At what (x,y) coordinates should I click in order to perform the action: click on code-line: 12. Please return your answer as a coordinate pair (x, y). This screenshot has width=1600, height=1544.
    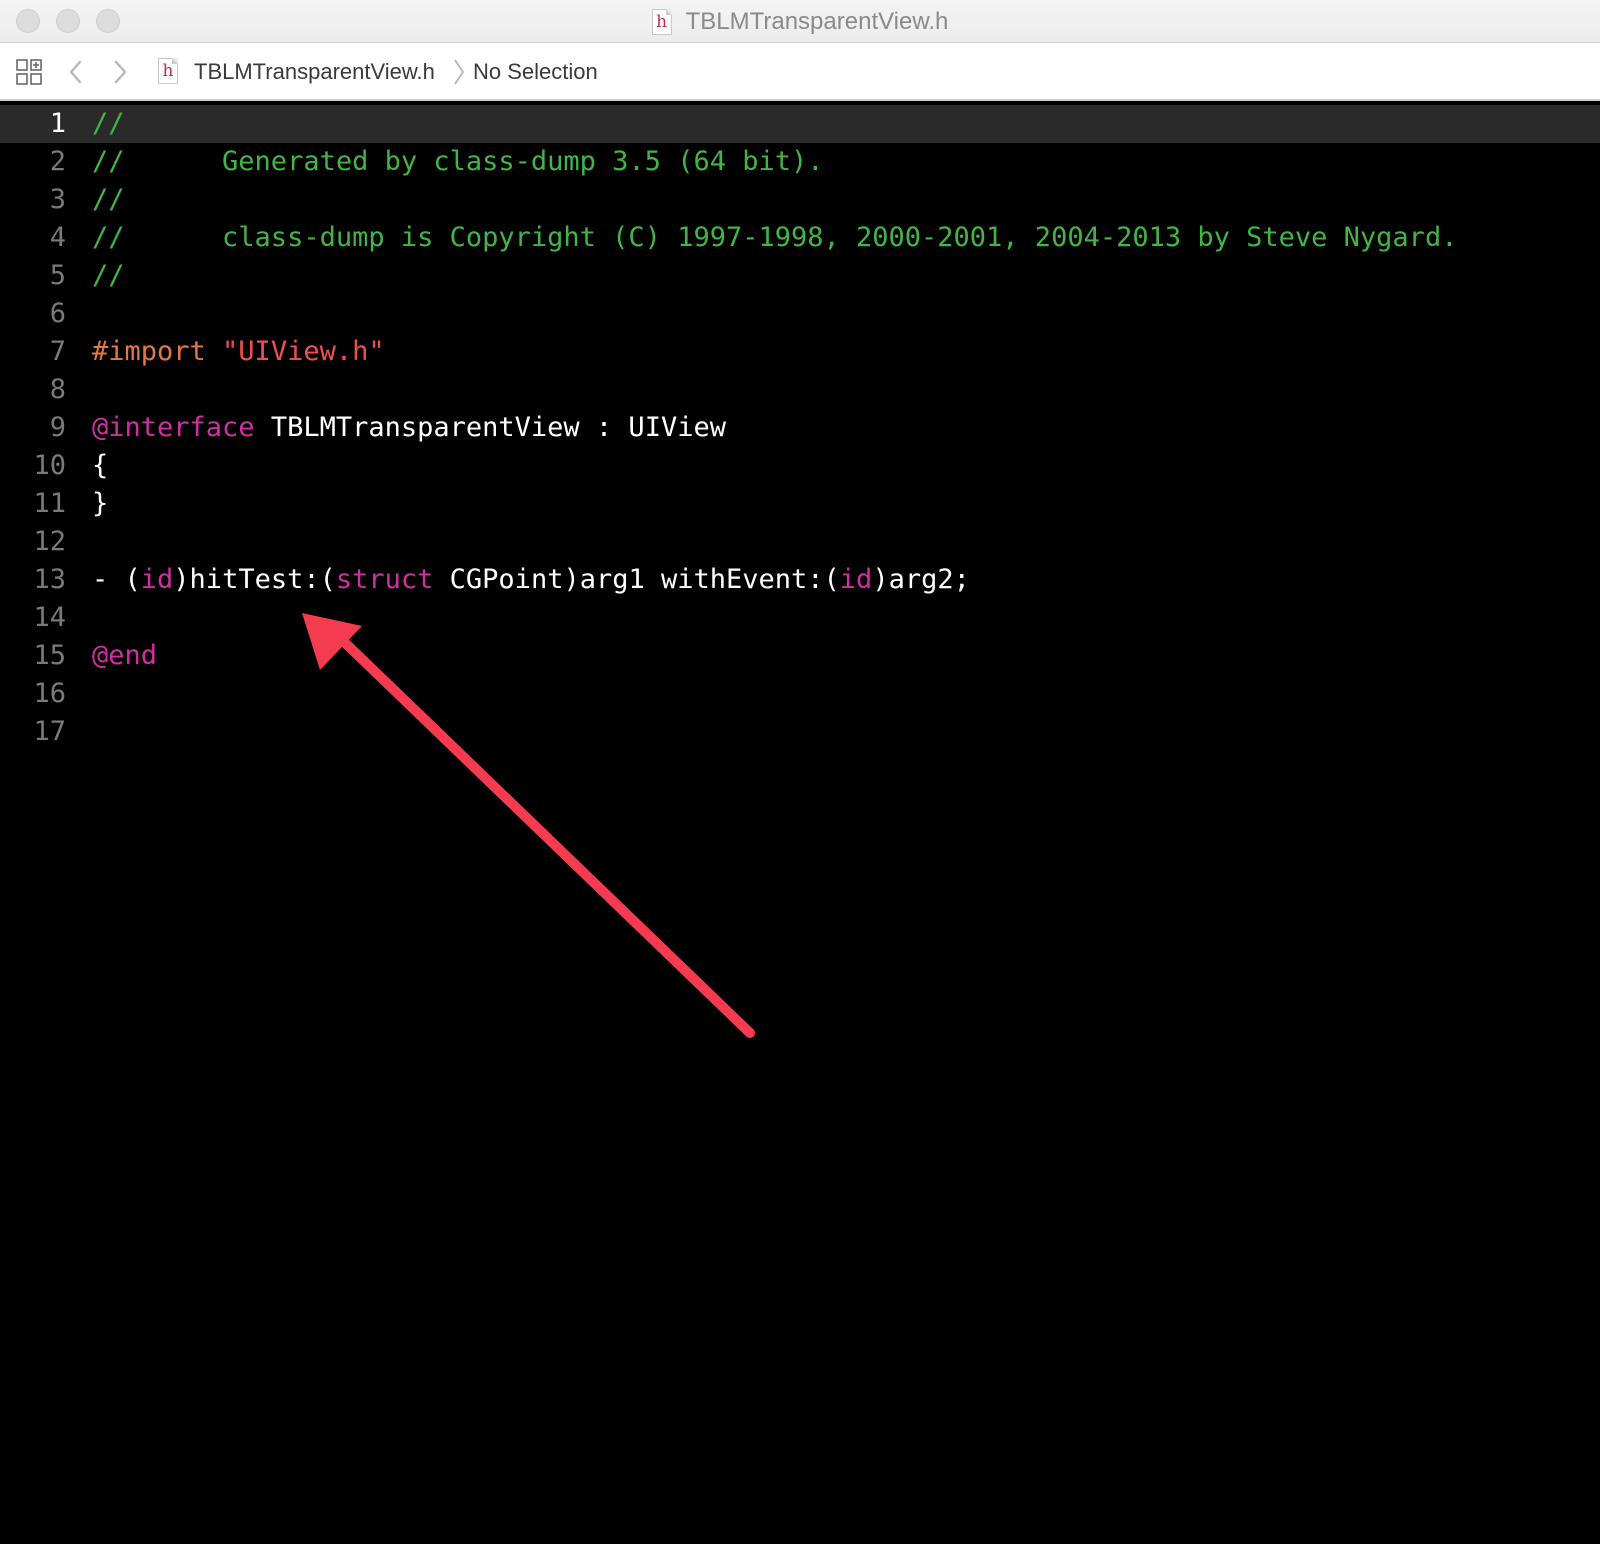
    Looking at the image, I should click on (800, 542).